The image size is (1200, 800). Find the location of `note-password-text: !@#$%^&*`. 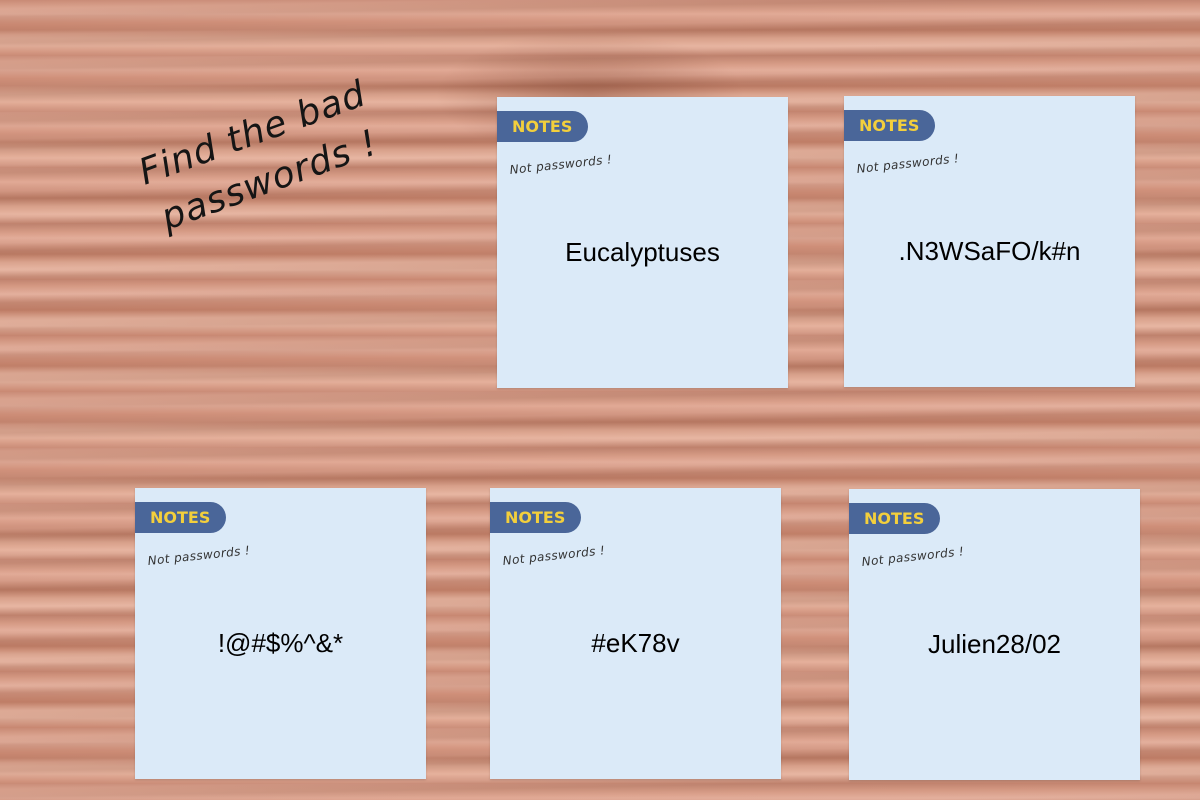

note-password-text: !@#$%^&* is located at coordinates (280, 643).